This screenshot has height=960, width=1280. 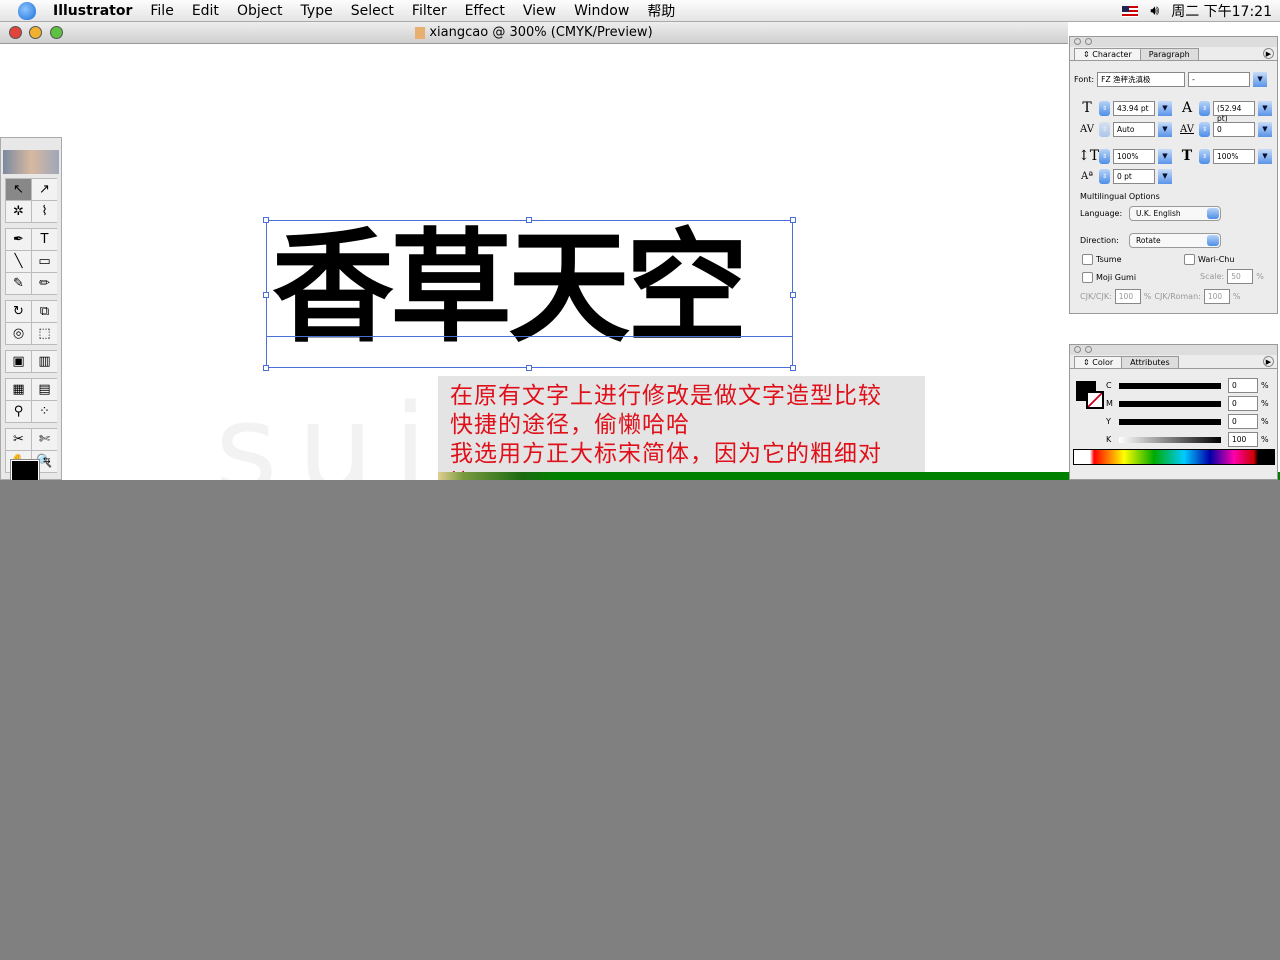 What do you see at coordinates (44, 189) in the screenshot?
I see `tool-button: ↗` at bounding box center [44, 189].